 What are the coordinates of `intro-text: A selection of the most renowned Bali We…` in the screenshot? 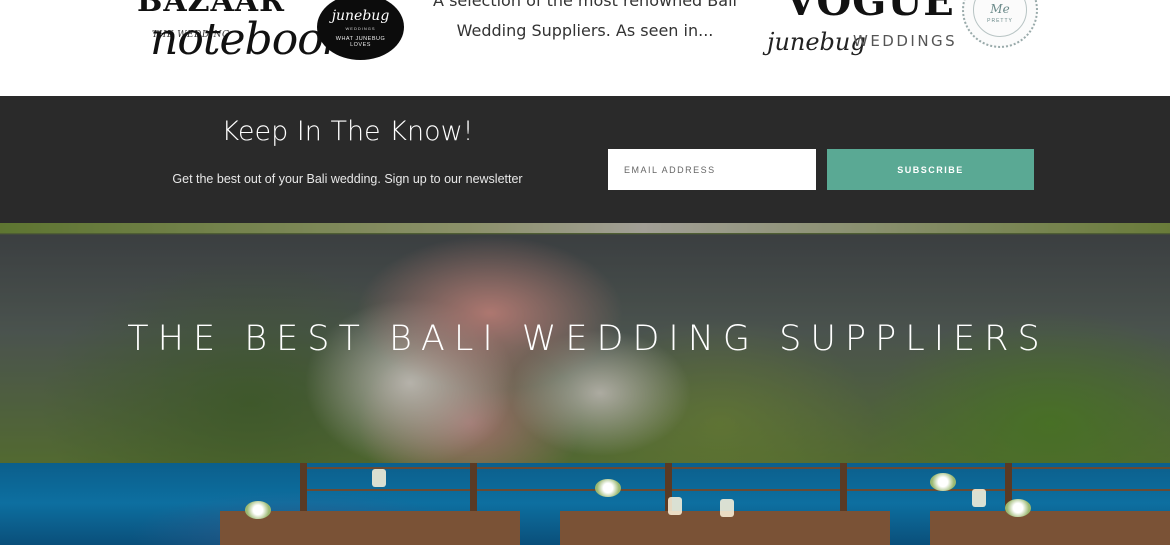 It's located at (585, 20).